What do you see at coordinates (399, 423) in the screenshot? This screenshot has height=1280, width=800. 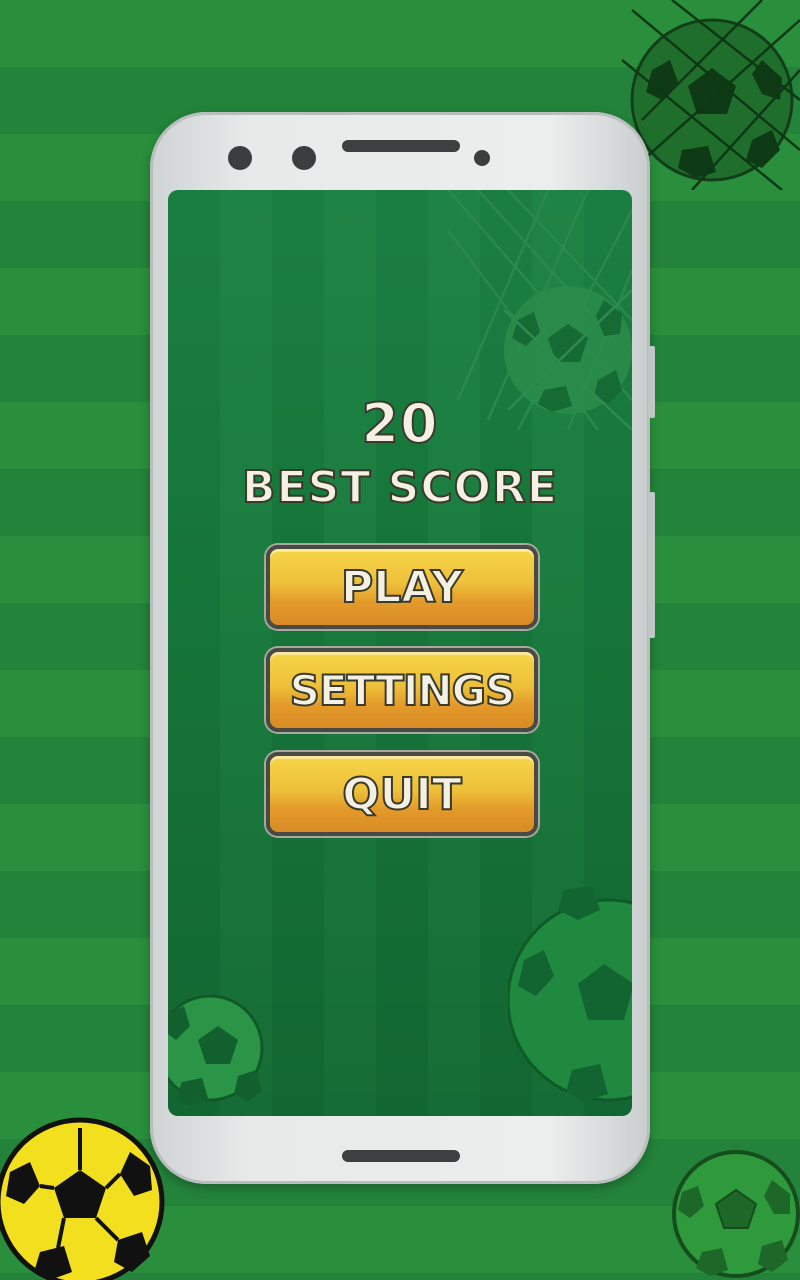 I see `best-score-value: 20` at bounding box center [399, 423].